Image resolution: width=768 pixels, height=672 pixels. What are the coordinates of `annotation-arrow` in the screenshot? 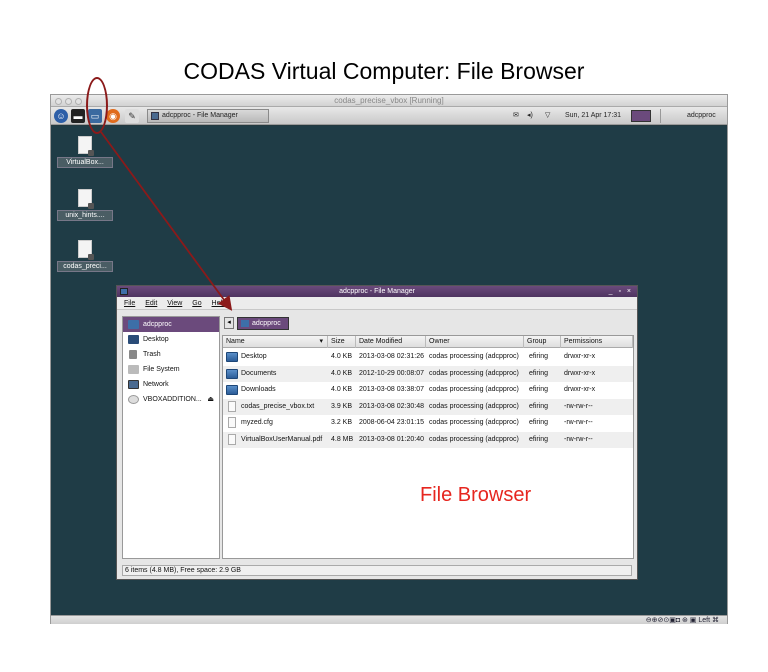 It's located at (166, 221).